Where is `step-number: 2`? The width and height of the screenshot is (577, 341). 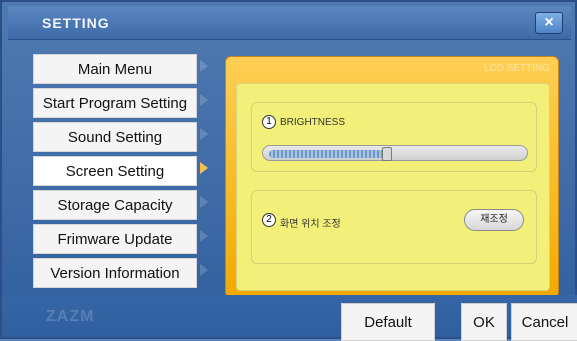
step-number: 2 is located at coordinates (269, 220).